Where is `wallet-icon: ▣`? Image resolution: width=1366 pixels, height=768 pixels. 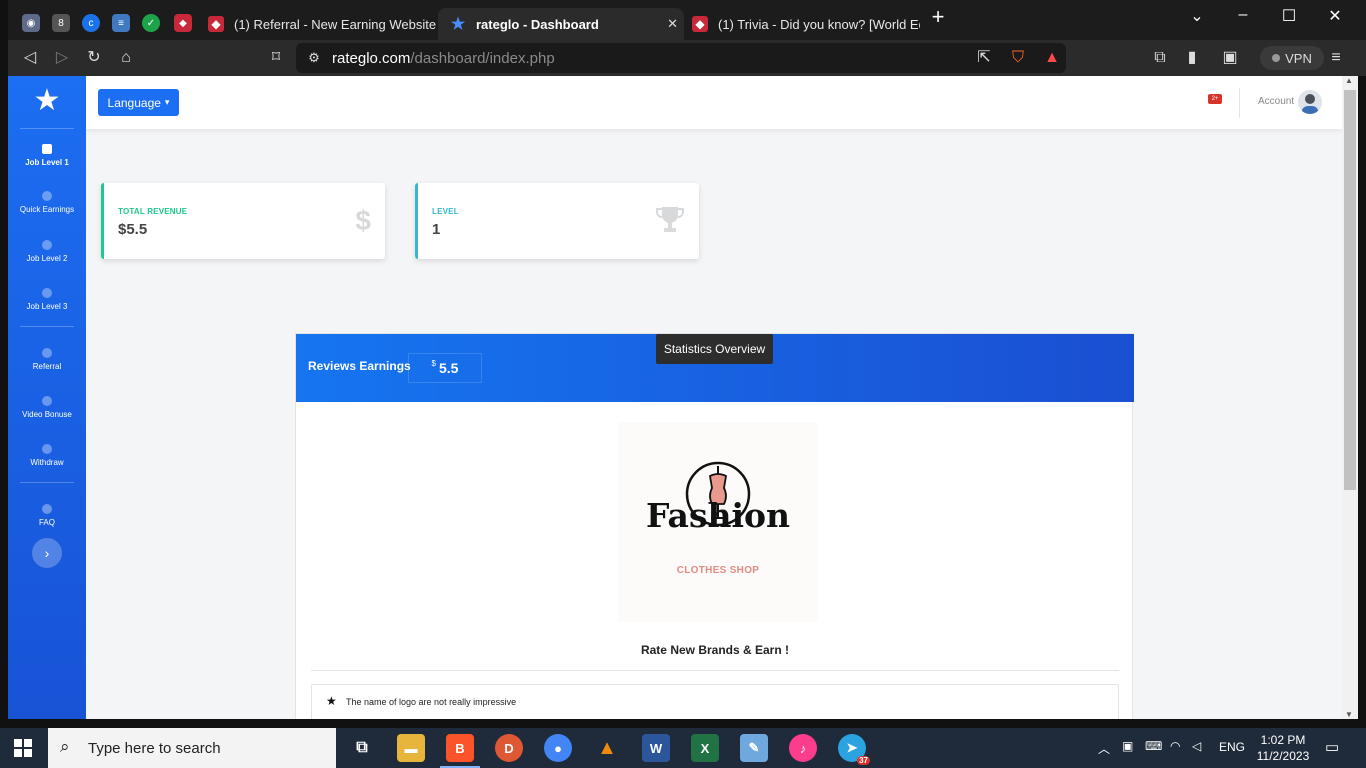
wallet-icon: ▣ is located at coordinates (1230, 58).